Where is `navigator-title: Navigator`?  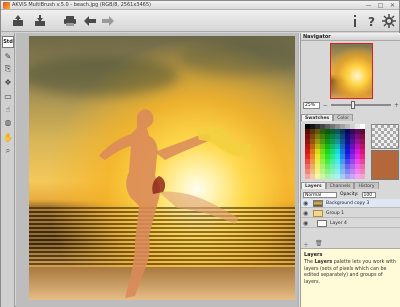
navigator-title: Navigator is located at coordinates (350, 37).